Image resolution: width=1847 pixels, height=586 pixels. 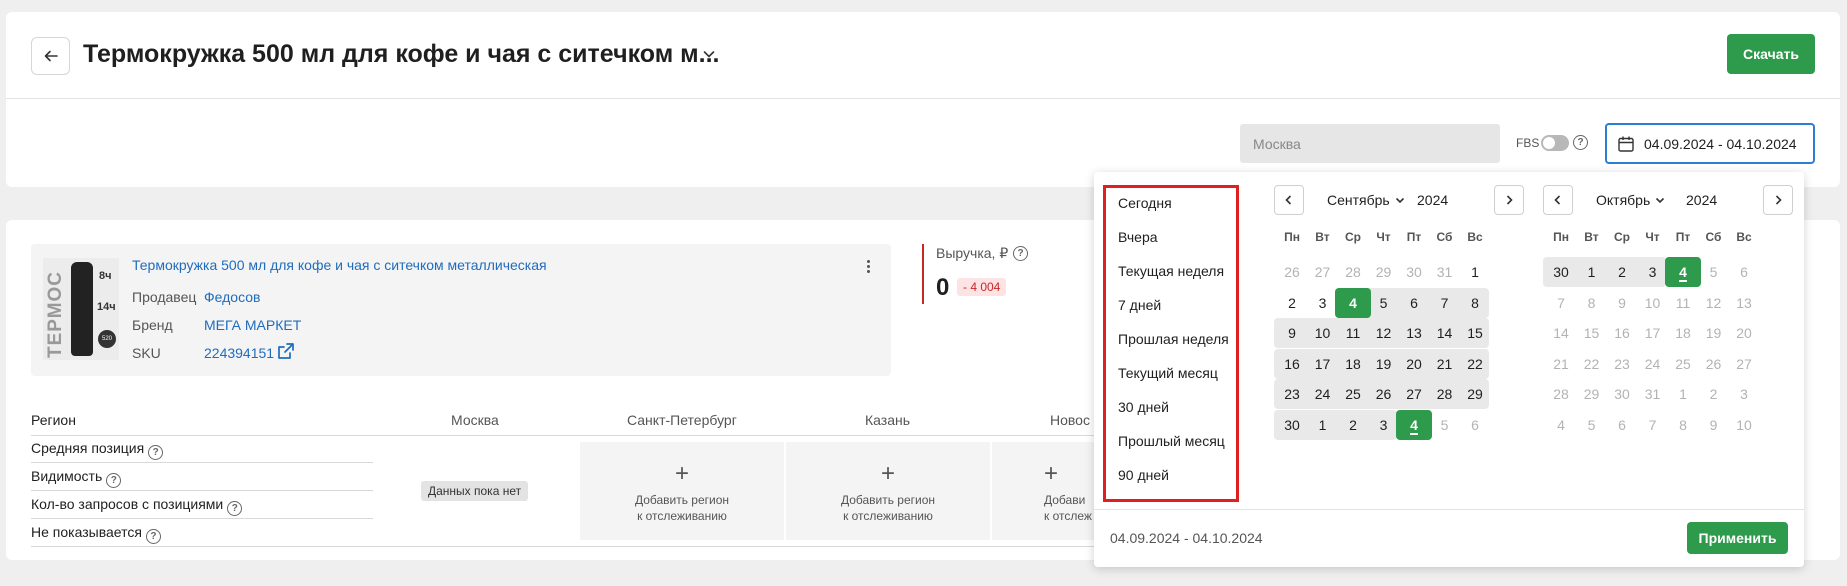 What do you see at coordinates (286, 353) in the screenshot?
I see `external-link-icon` at bounding box center [286, 353].